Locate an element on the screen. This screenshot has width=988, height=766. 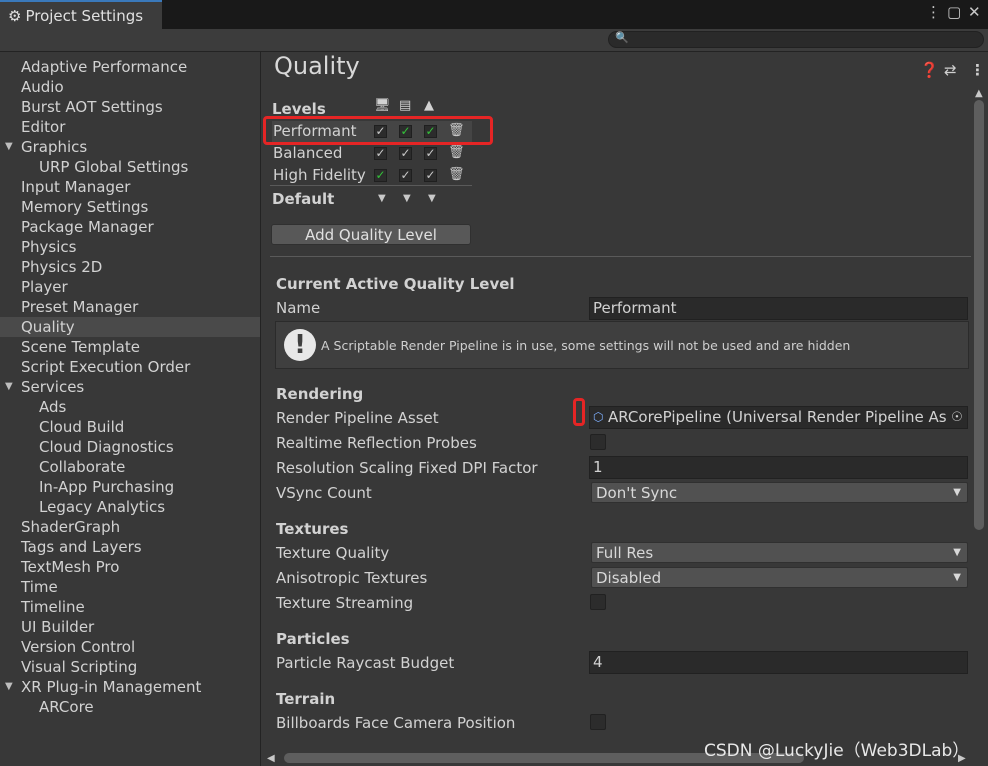
sidebar-item-arcore: ARCore is located at coordinates (130, 707).